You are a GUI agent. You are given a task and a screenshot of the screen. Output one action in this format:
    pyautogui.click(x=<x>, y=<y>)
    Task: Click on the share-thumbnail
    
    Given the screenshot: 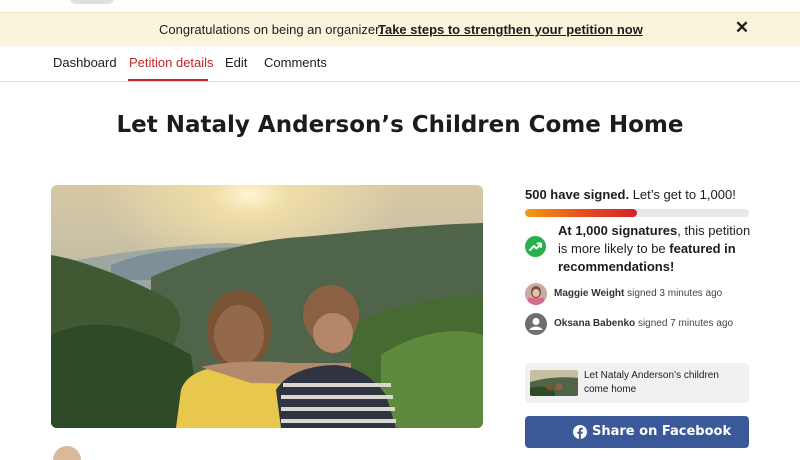 What is the action you would take?
    pyautogui.click(x=554, y=383)
    